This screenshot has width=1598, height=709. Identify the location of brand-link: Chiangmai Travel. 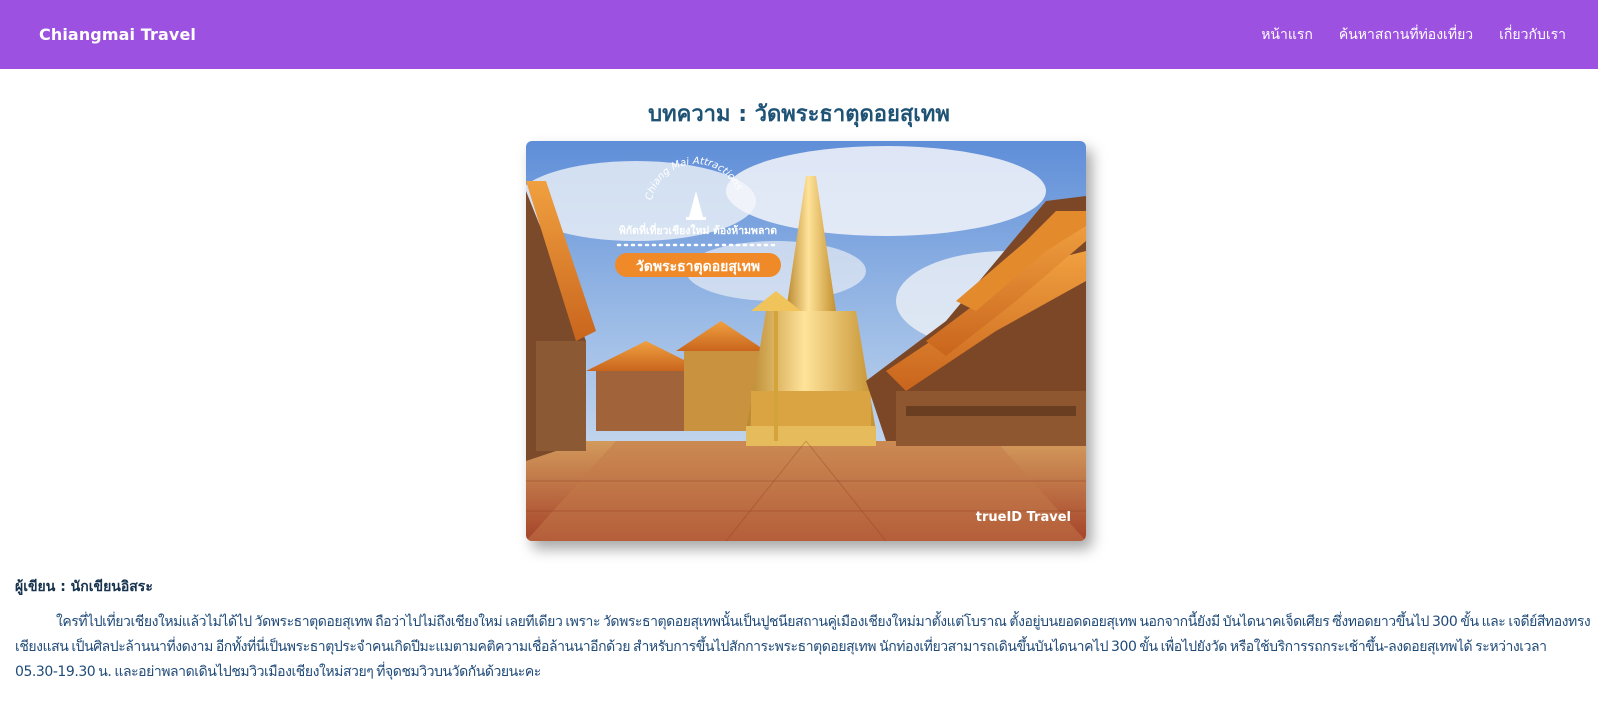
(117, 34).